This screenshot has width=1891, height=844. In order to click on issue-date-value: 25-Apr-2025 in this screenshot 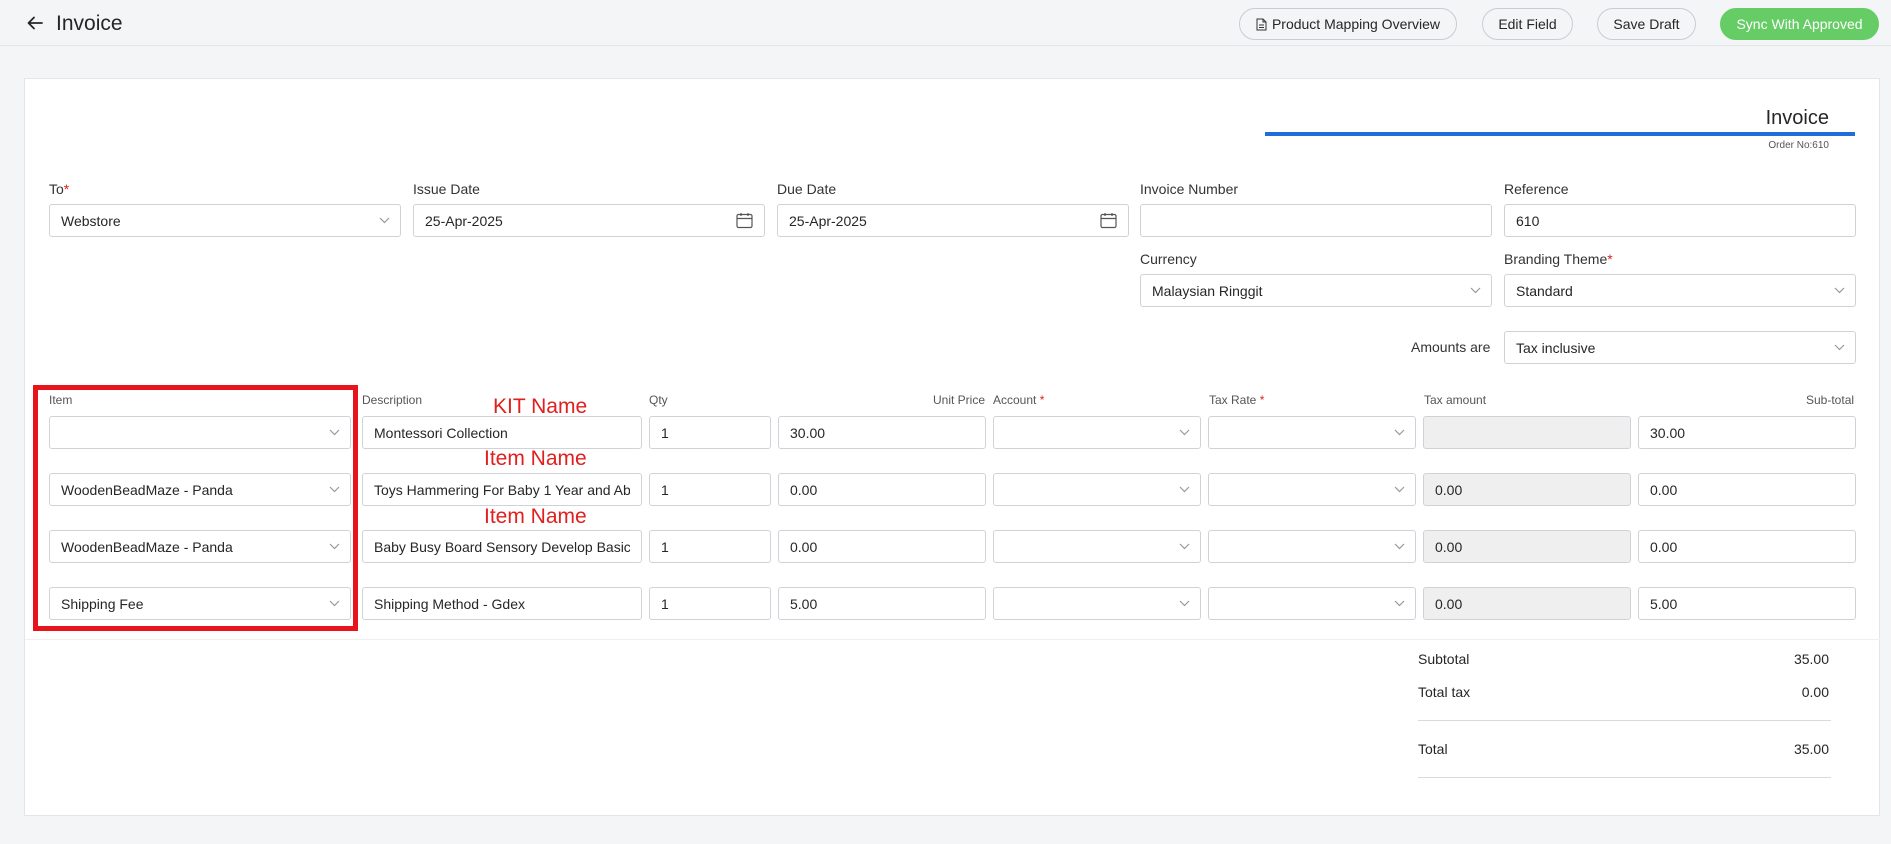, I will do `click(464, 220)`.